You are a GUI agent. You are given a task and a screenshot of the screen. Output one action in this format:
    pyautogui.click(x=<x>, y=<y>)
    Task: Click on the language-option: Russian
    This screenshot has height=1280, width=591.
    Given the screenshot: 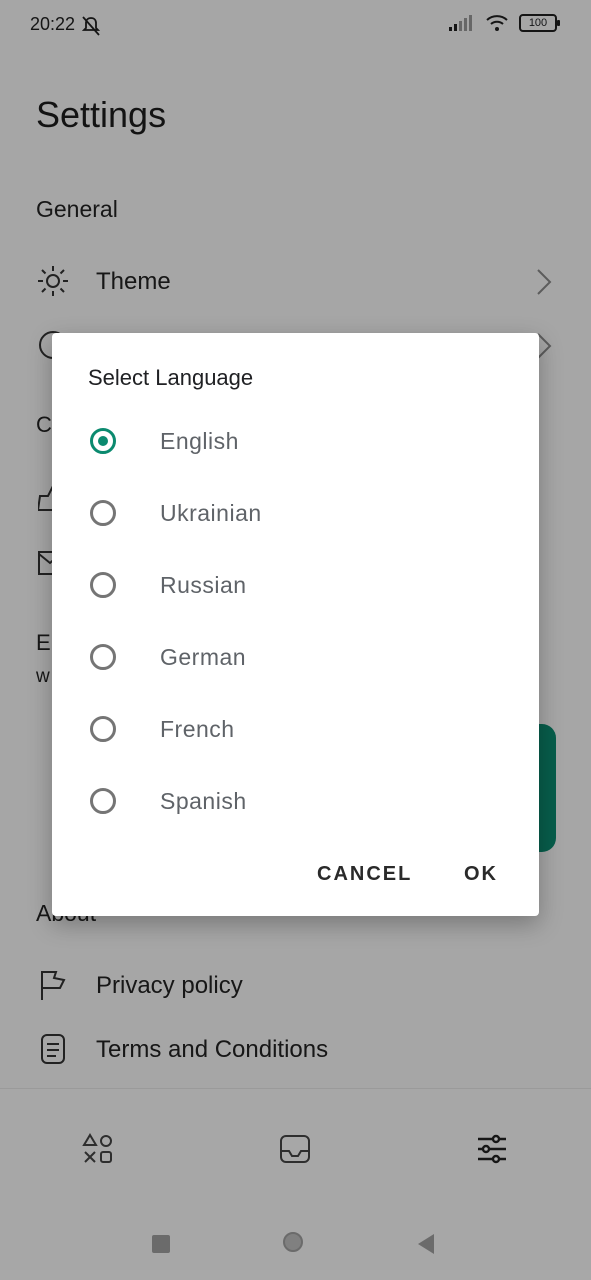 What is the action you would take?
    pyautogui.click(x=295, y=587)
    